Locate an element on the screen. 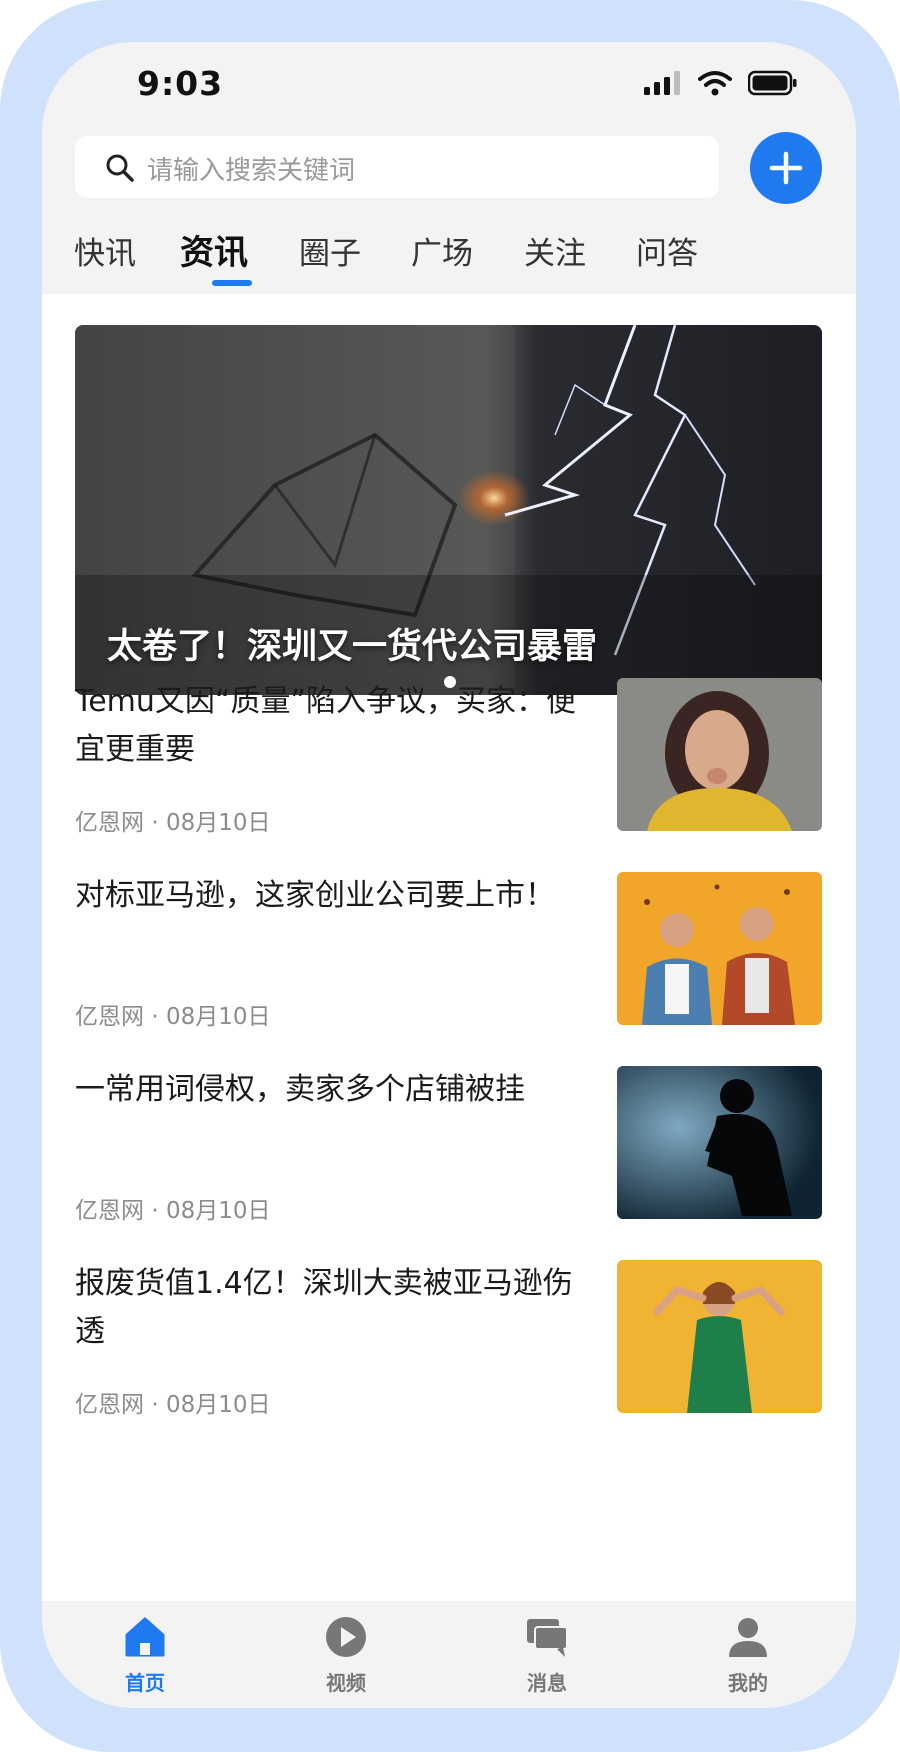 The height and width of the screenshot is (1752, 900). tab-guanzhu: 关注 is located at coordinates (555, 250).